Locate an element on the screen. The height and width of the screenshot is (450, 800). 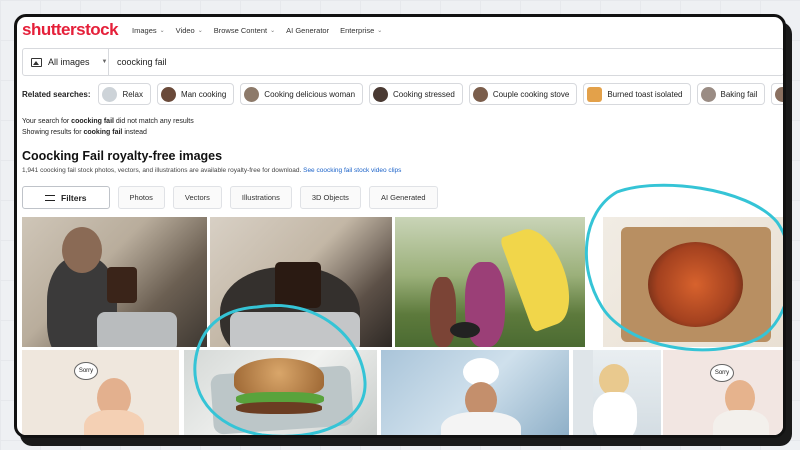
showing-results-message: Showing results for cooking fail instead is located at coordinates (84, 132).